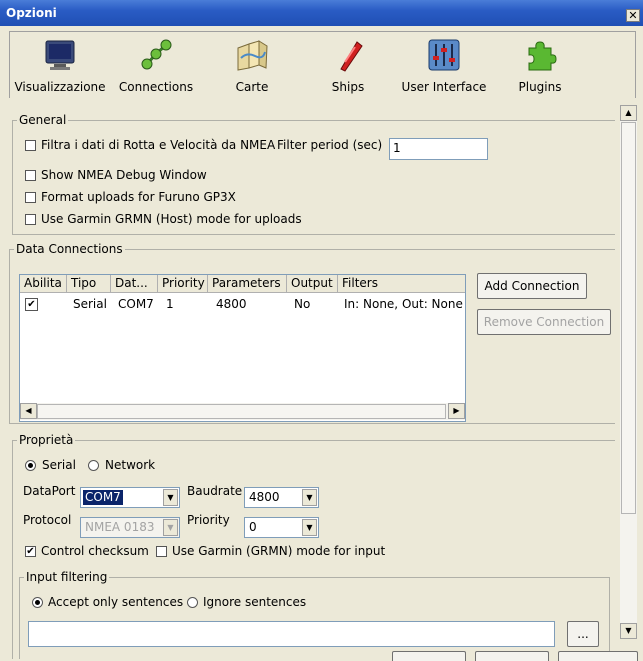 This screenshot has height=661, width=643. What do you see at coordinates (30, 197) in the screenshot?
I see `furuno-checkbox` at bounding box center [30, 197].